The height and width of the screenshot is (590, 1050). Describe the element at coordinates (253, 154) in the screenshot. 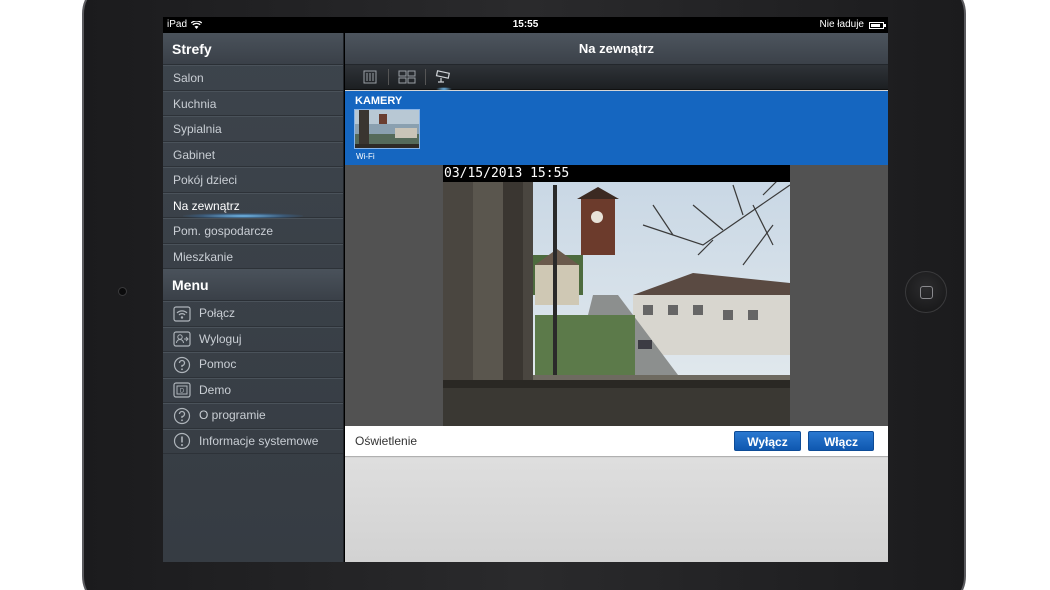

I see `sidebar-zone-item: Gabinet` at that location.